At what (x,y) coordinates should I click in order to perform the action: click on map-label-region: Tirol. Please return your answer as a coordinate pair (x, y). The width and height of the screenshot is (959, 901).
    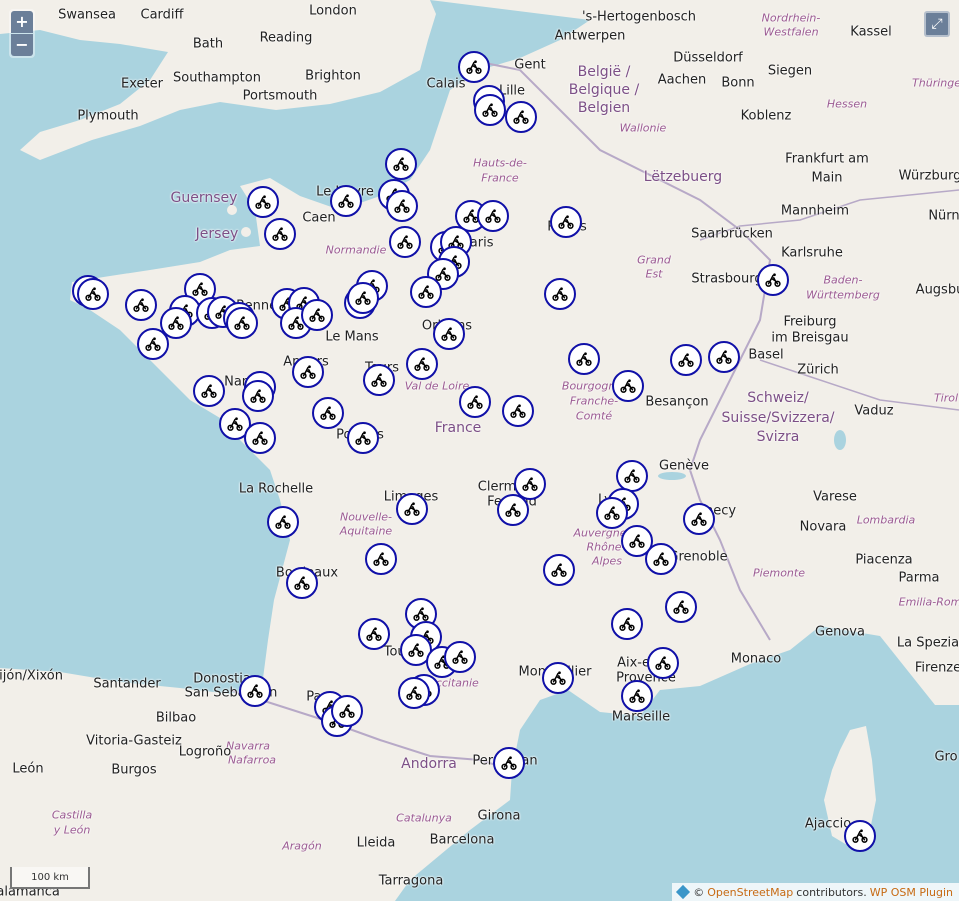
    Looking at the image, I should click on (946, 398).